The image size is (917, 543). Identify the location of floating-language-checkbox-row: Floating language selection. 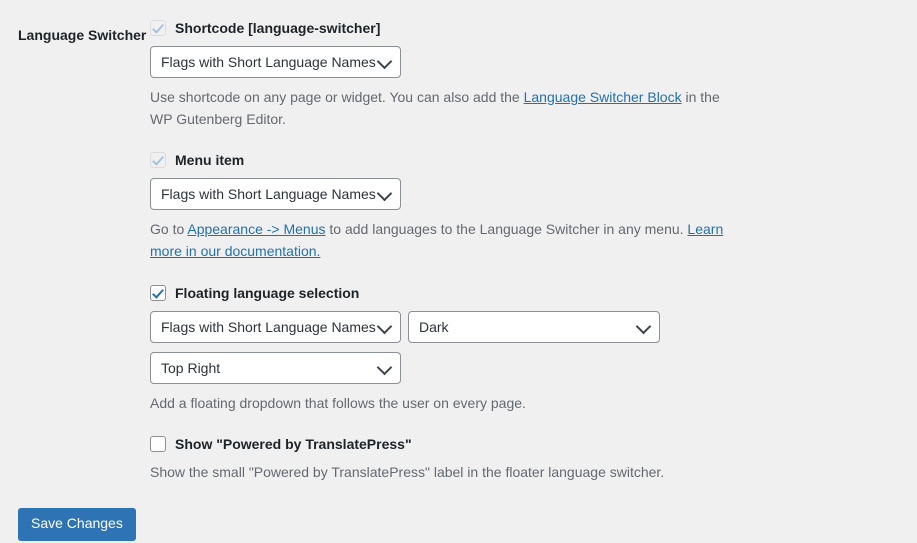
(533, 292).